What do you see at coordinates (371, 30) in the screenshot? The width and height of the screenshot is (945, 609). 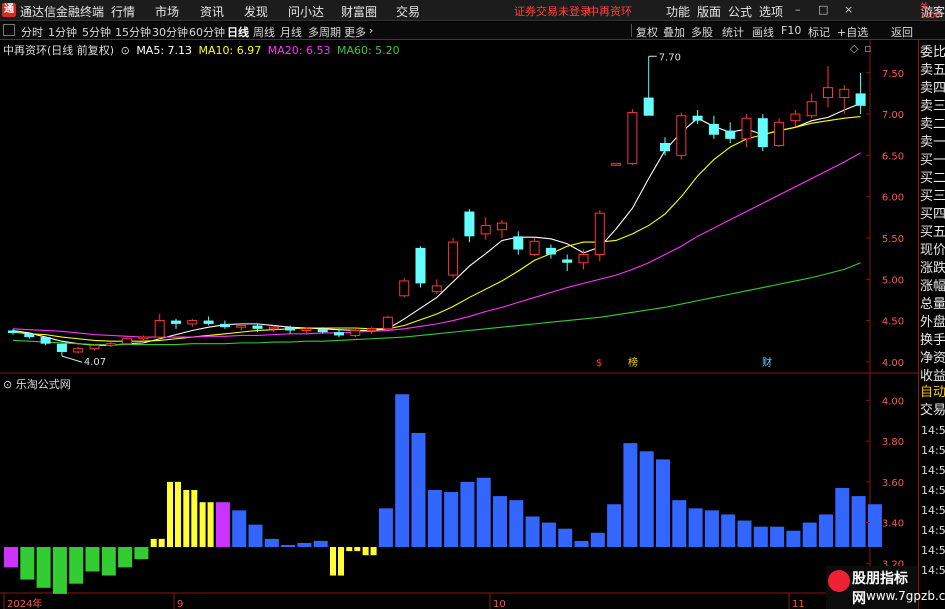 I see `more-chevron-icon: ›` at bounding box center [371, 30].